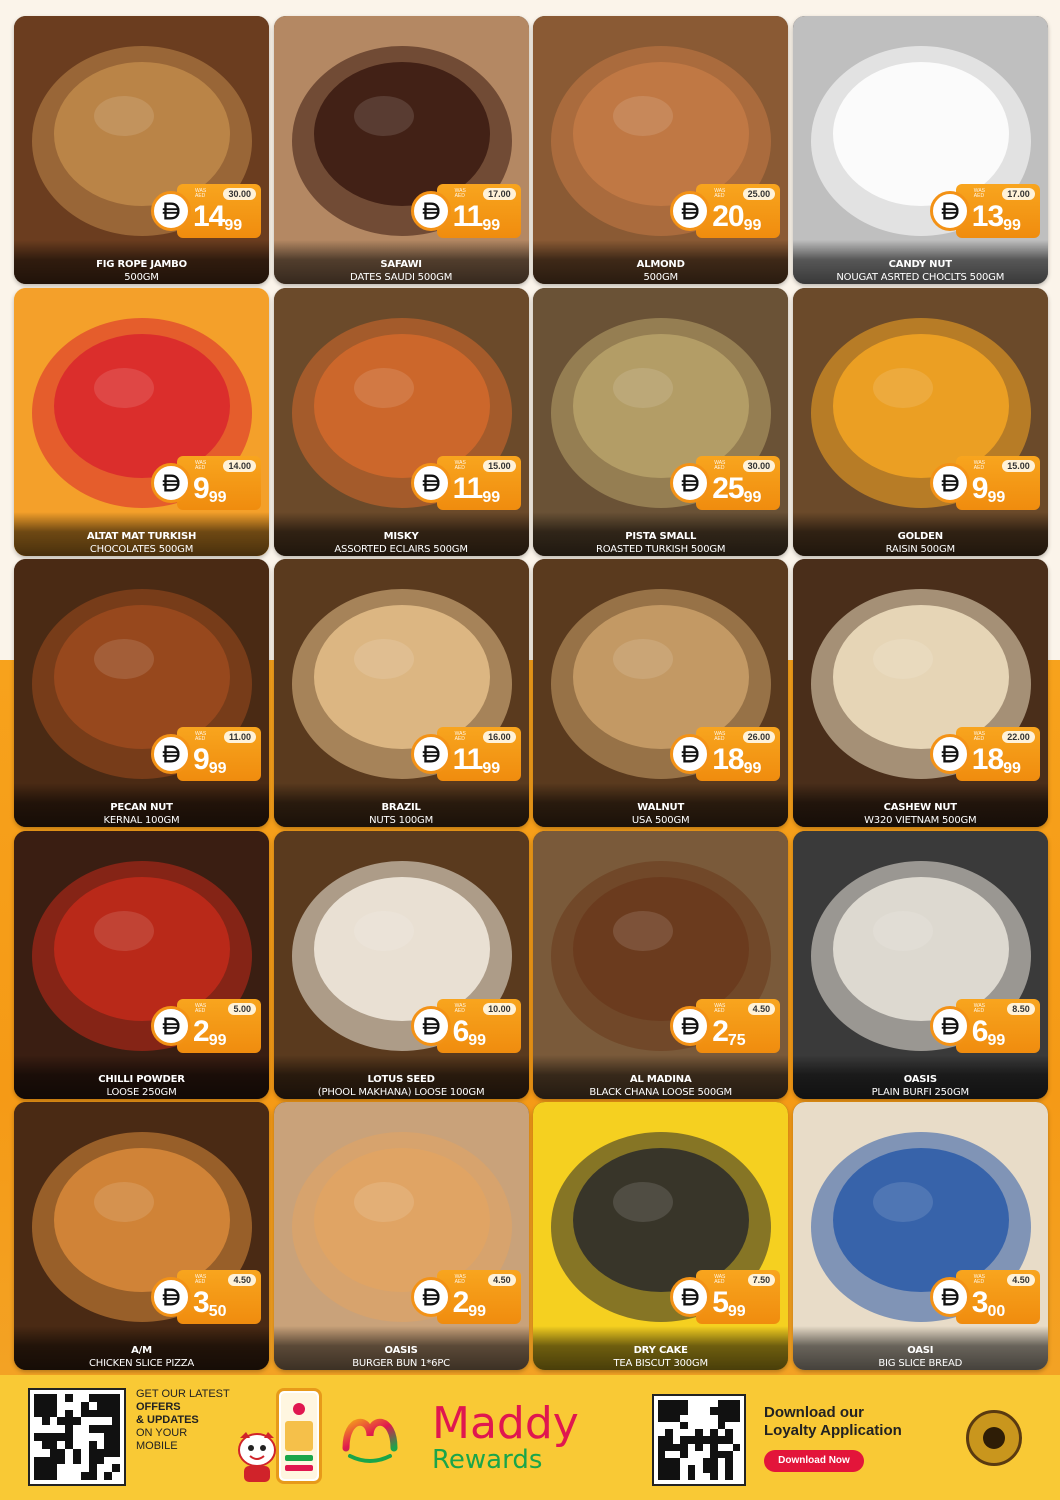 The image size is (1060, 1500). Describe the element at coordinates (401, 693) in the screenshot. I see `product-card: WAS AED 16.00 1199 BRAZIL NUTS 100GM` at that location.